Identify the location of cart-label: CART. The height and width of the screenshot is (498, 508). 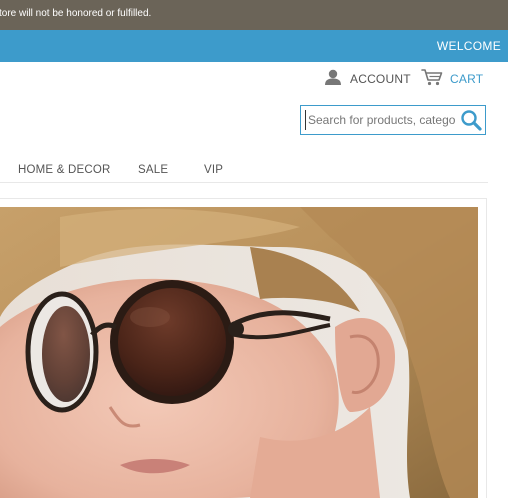
(467, 79).